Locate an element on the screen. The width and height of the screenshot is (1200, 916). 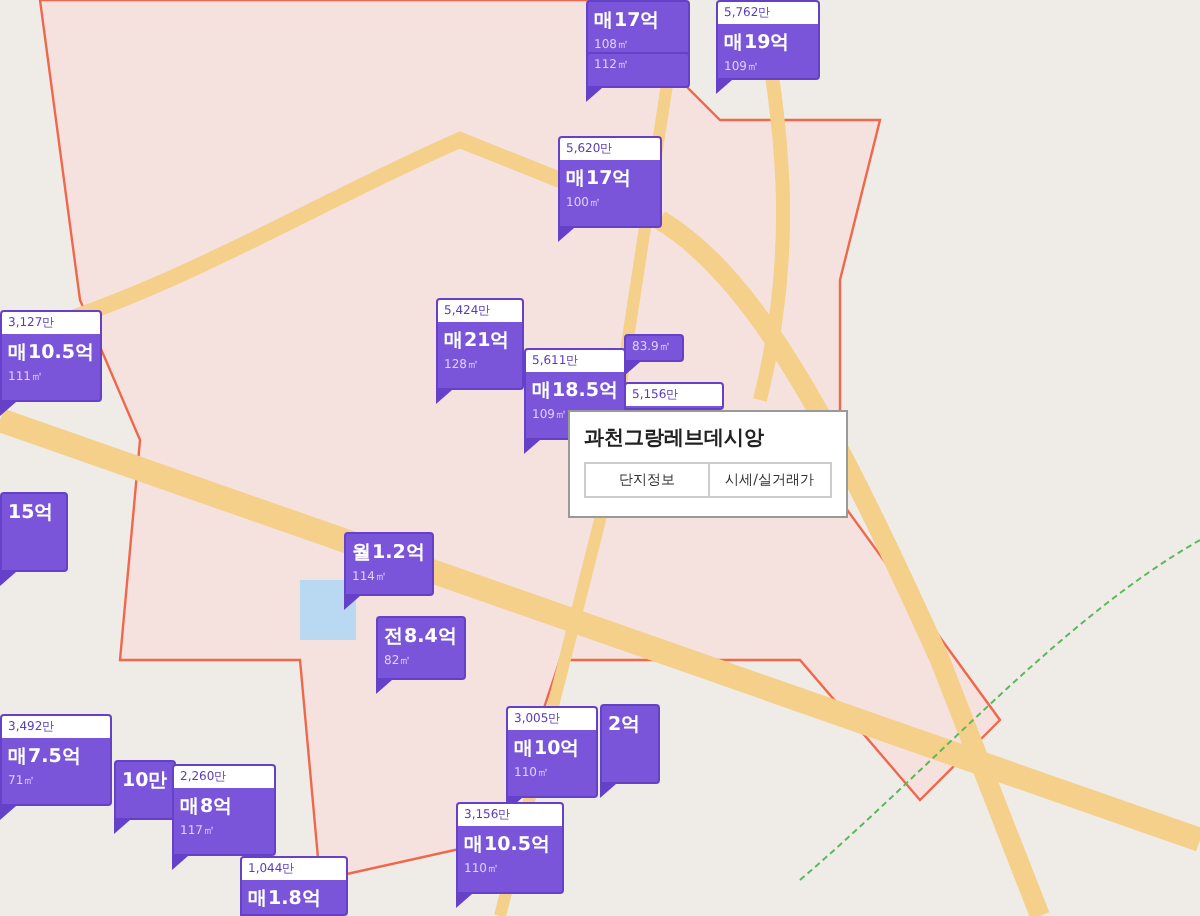
price-label: 매10억 is located at coordinates (547, 749).